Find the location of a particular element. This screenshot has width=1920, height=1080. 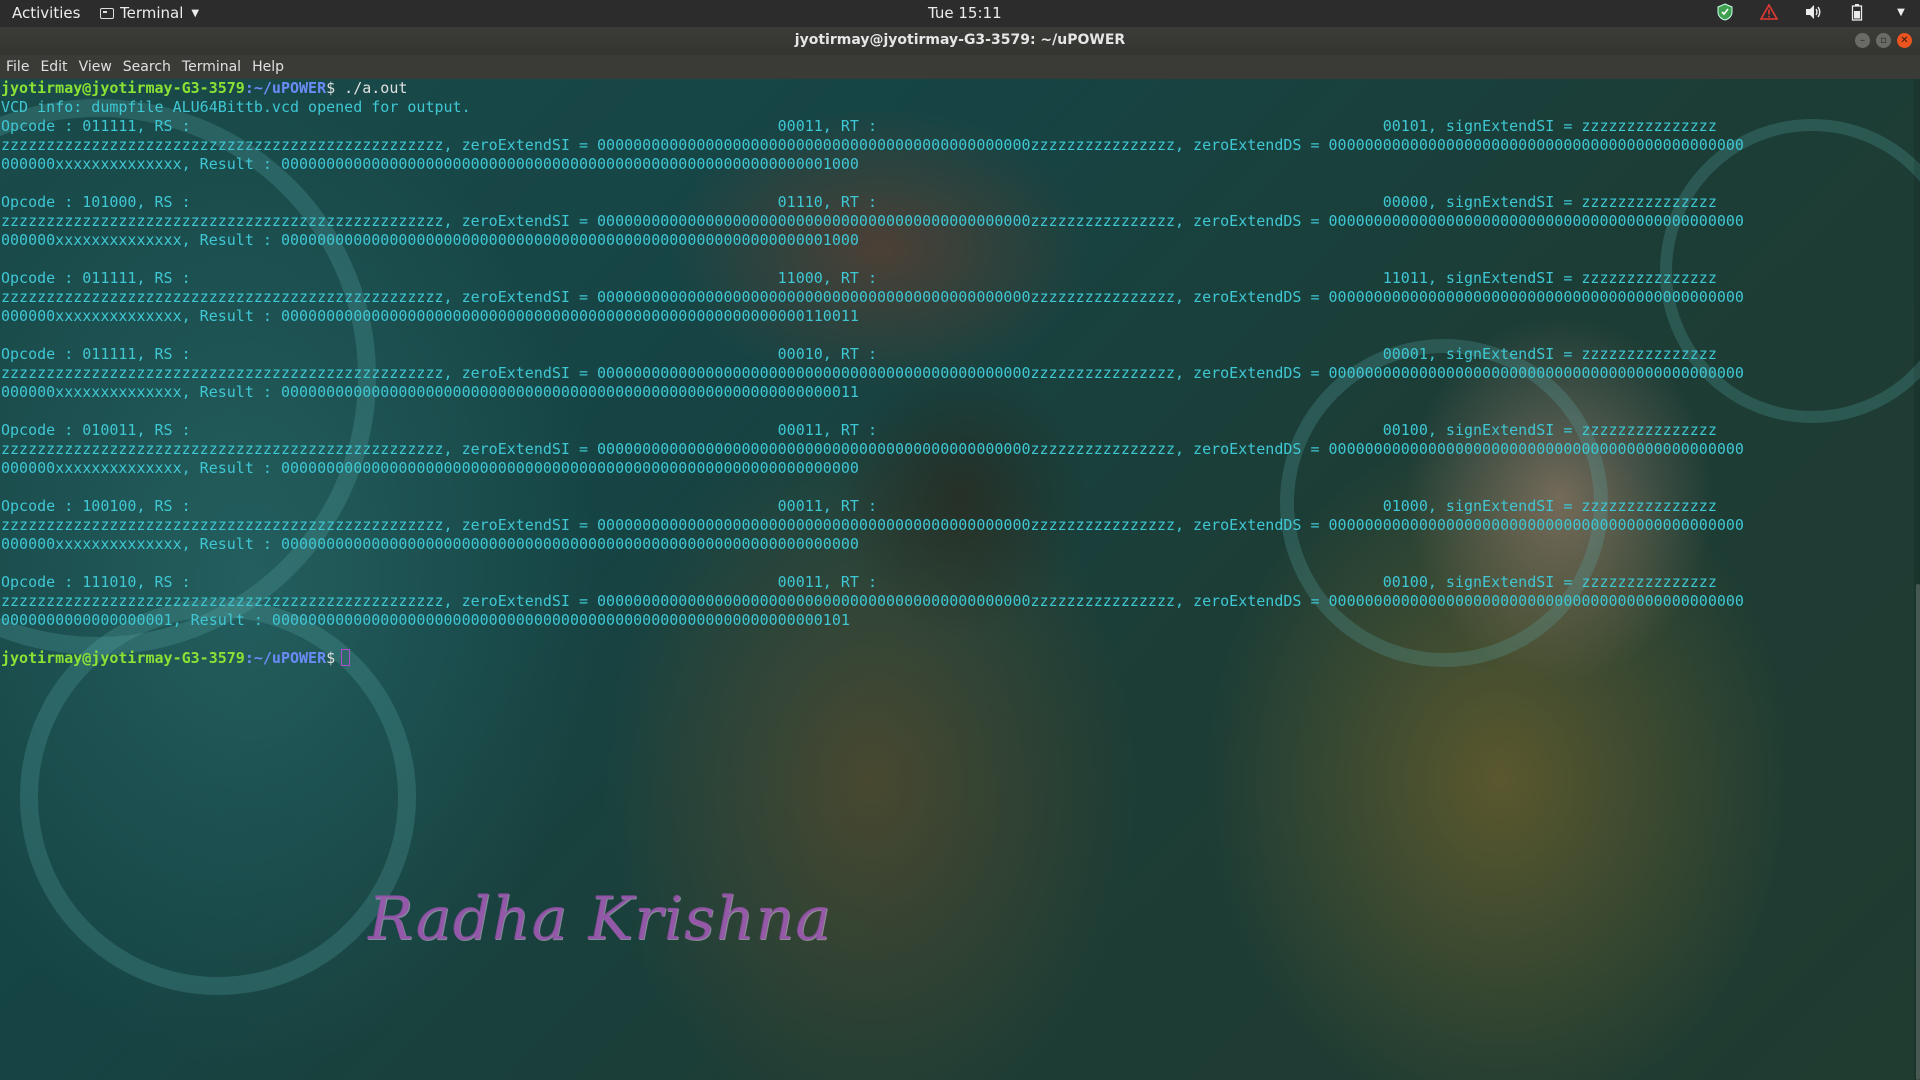

shield-icon is located at coordinates (1725, 12).